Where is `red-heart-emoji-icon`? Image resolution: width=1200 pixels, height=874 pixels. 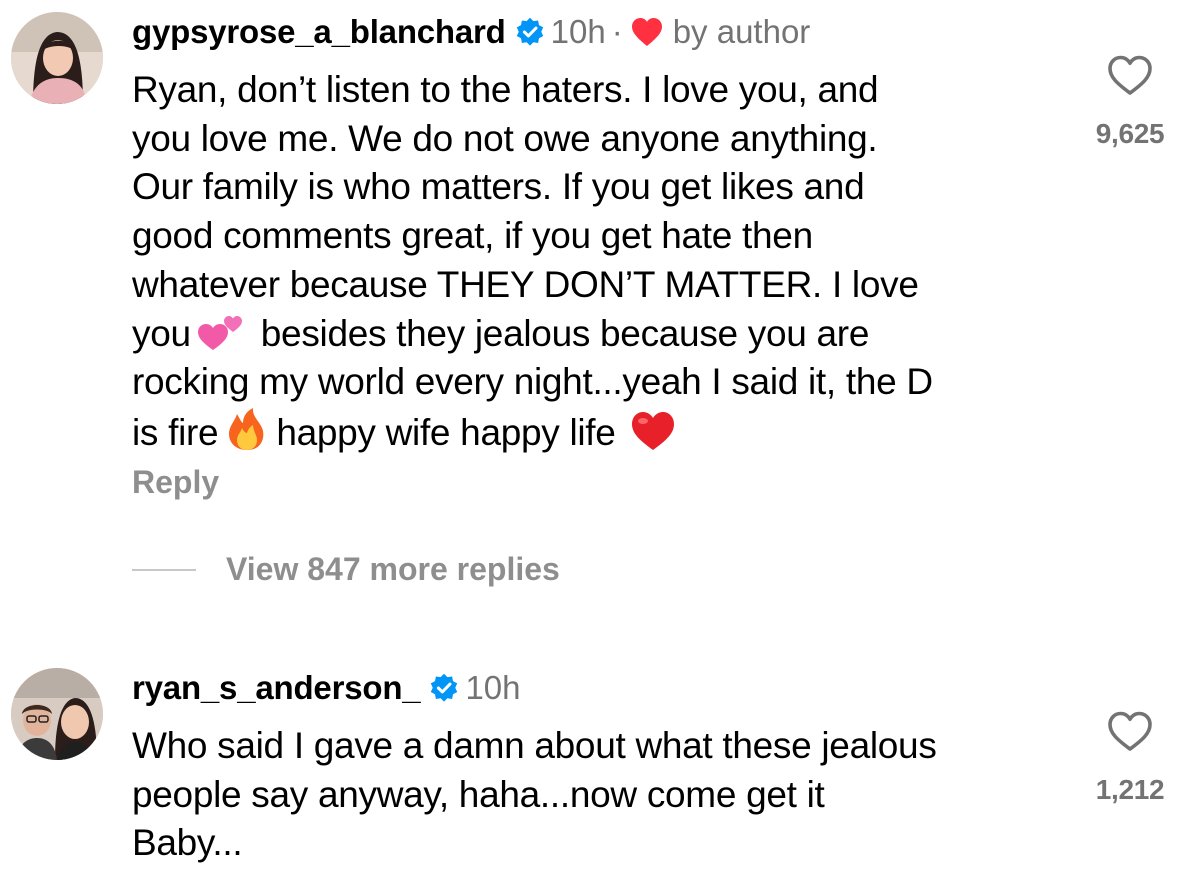 red-heart-emoji-icon is located at coordinates (653, 430).